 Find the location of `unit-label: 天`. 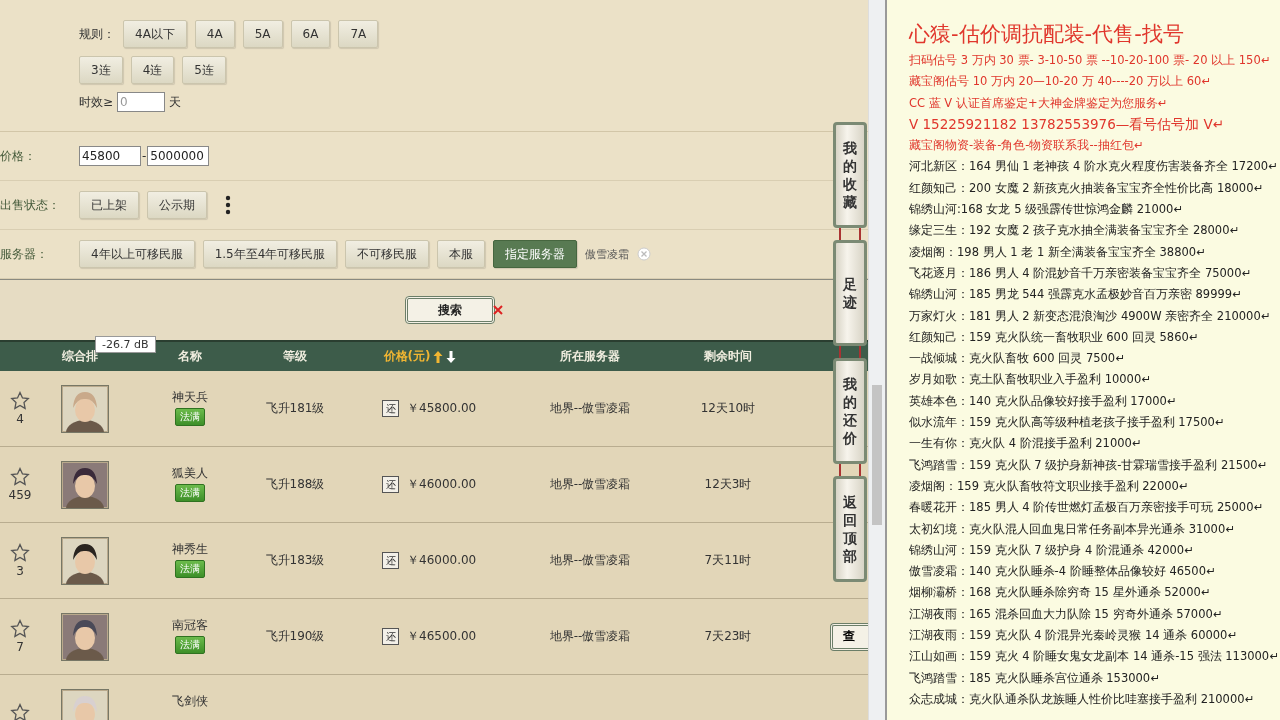

unit-label: 天 is located at coordinates (175, 102).